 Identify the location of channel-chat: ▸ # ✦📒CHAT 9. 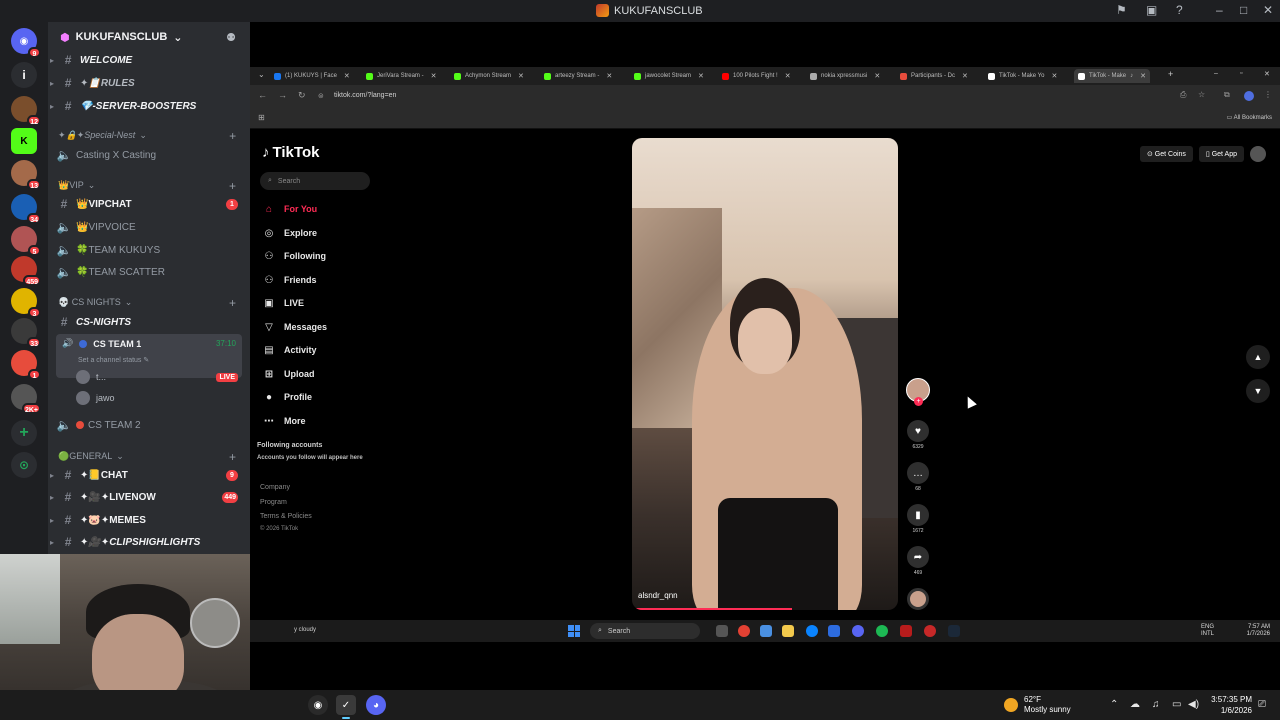
(146, 475).